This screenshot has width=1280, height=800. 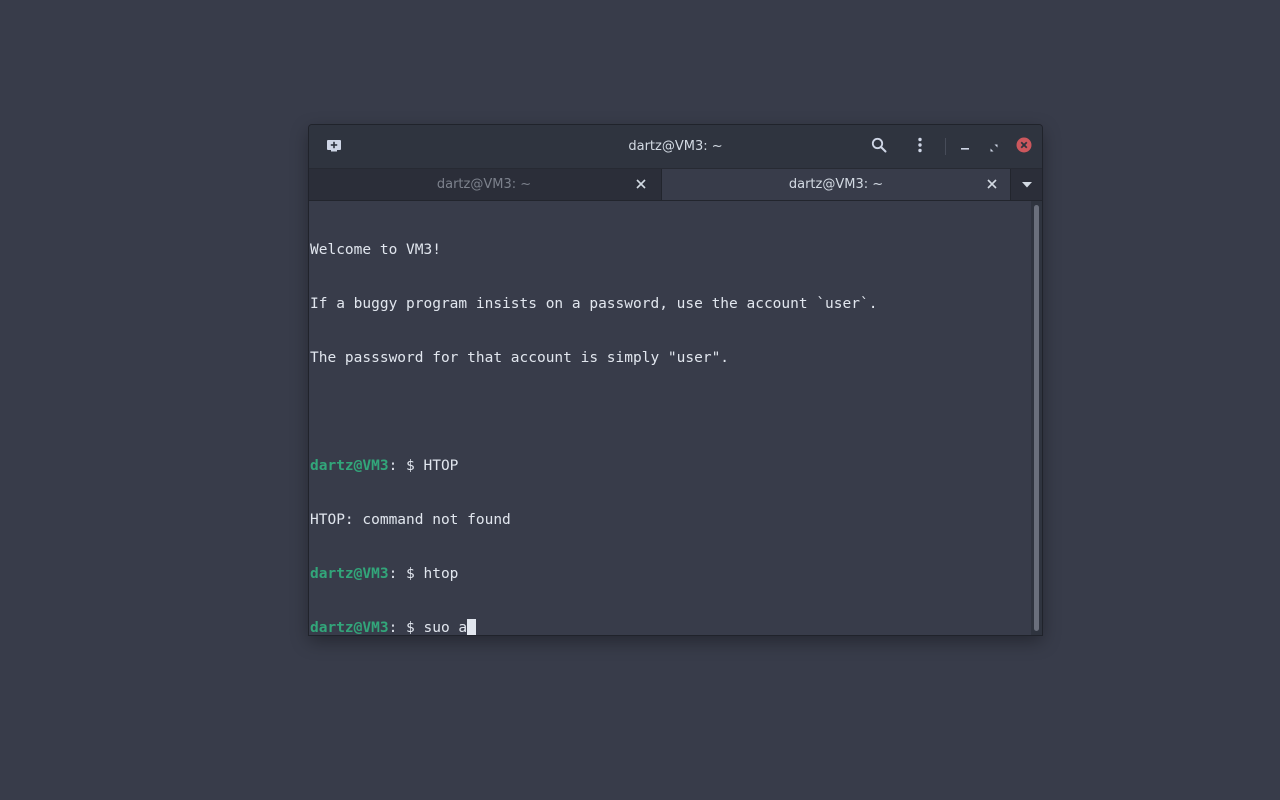 I want to click on close-window-button, so click(x=1024, y=146).